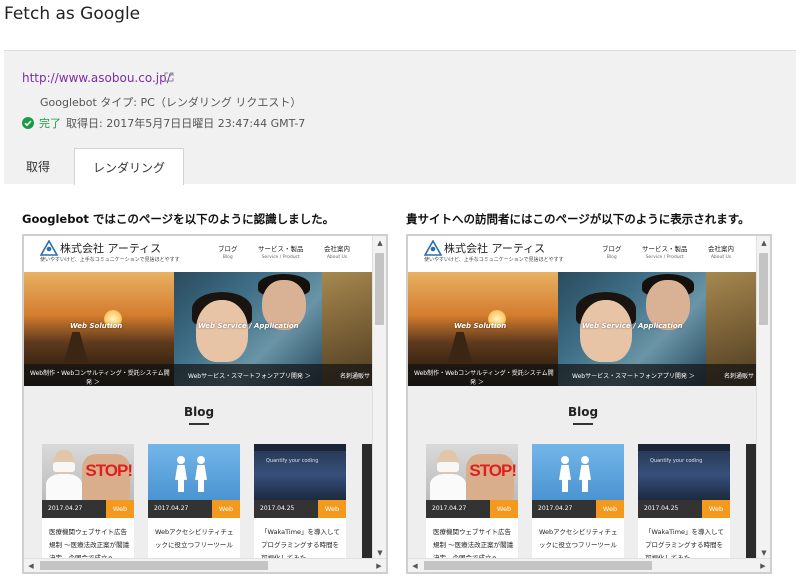 This screenshot has height=582, width=800. What do you see at coordinates (171, 102) in the screenshot?
I see `googlebot-type: Googlebot タイプ: PC（レンダリング リクエスト）` at bounding box center [171, 102].